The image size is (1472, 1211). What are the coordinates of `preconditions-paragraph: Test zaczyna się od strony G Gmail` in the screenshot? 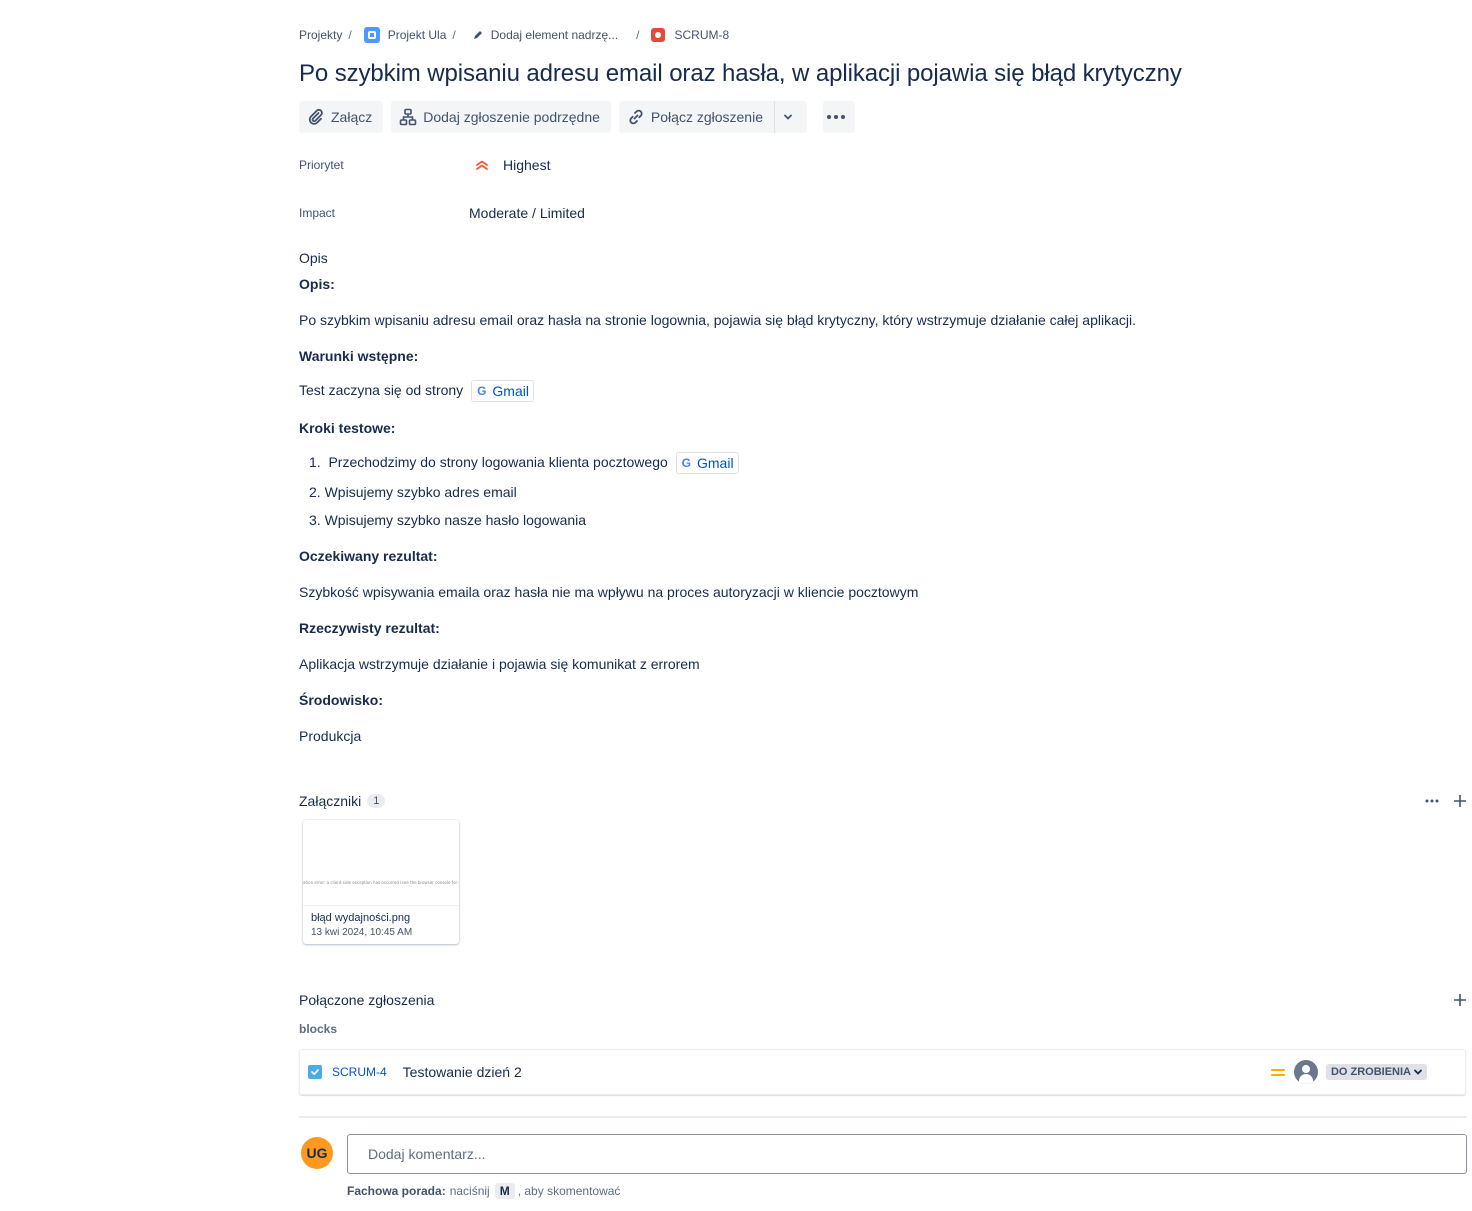 It's located at (416, 391).